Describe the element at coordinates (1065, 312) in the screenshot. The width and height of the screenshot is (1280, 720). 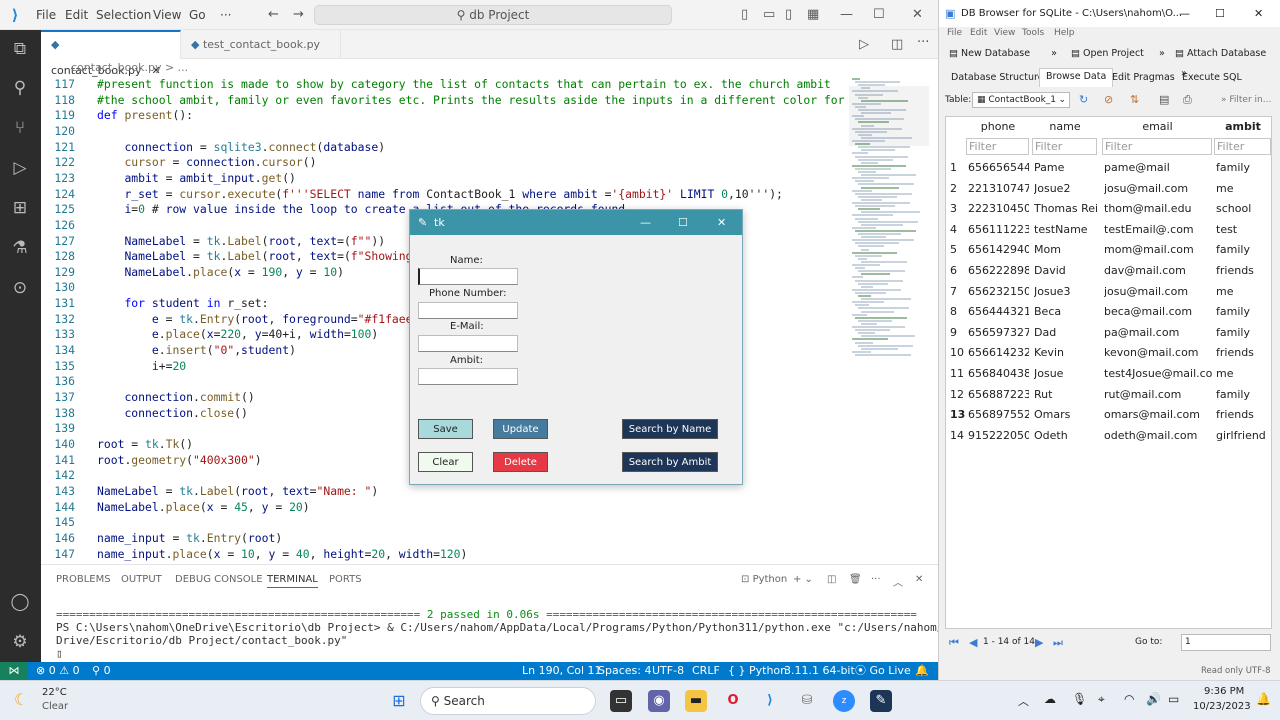
I see `table-cell-name: Beca` at that location.